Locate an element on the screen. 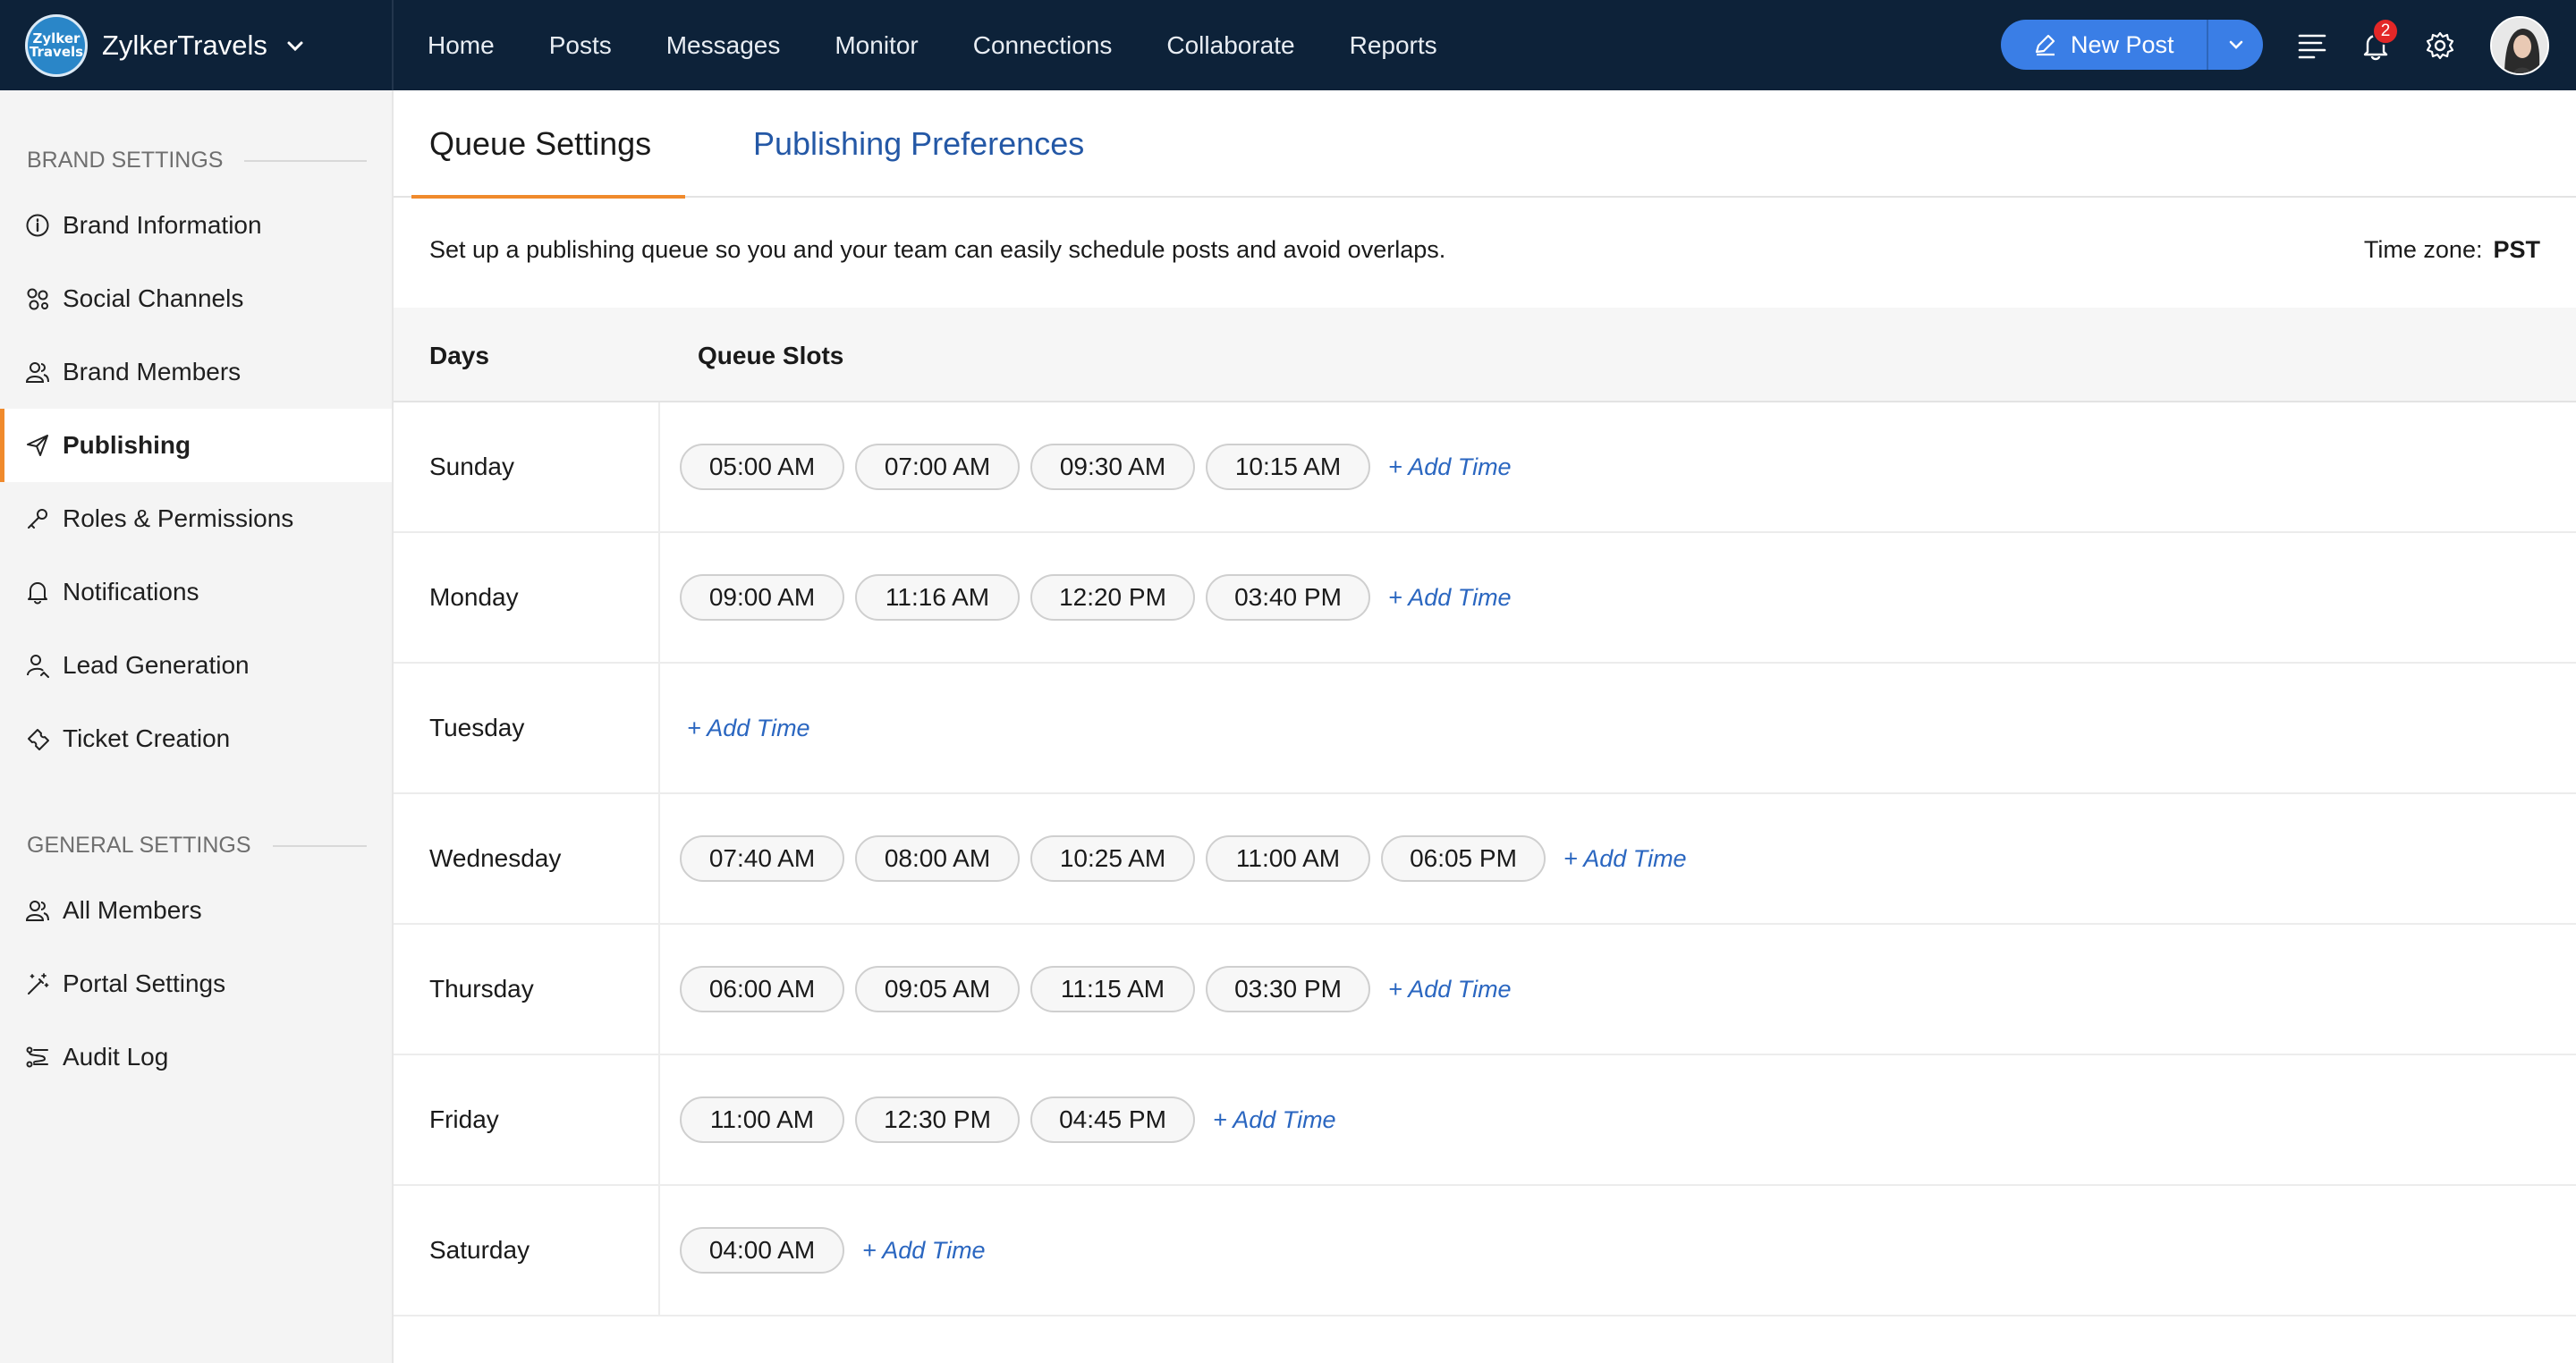 The height and width of the screenshot is (1363, 2576). time-slot-chip: 03:40 PM is located at coordinates (1288, 598).